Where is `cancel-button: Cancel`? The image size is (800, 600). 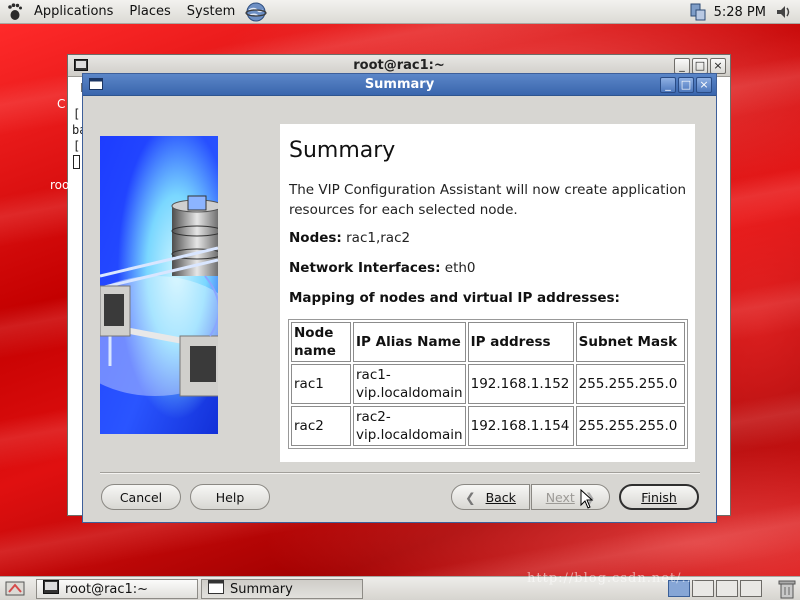
cancel-button: Cancel is located at coordinates (141, 497).